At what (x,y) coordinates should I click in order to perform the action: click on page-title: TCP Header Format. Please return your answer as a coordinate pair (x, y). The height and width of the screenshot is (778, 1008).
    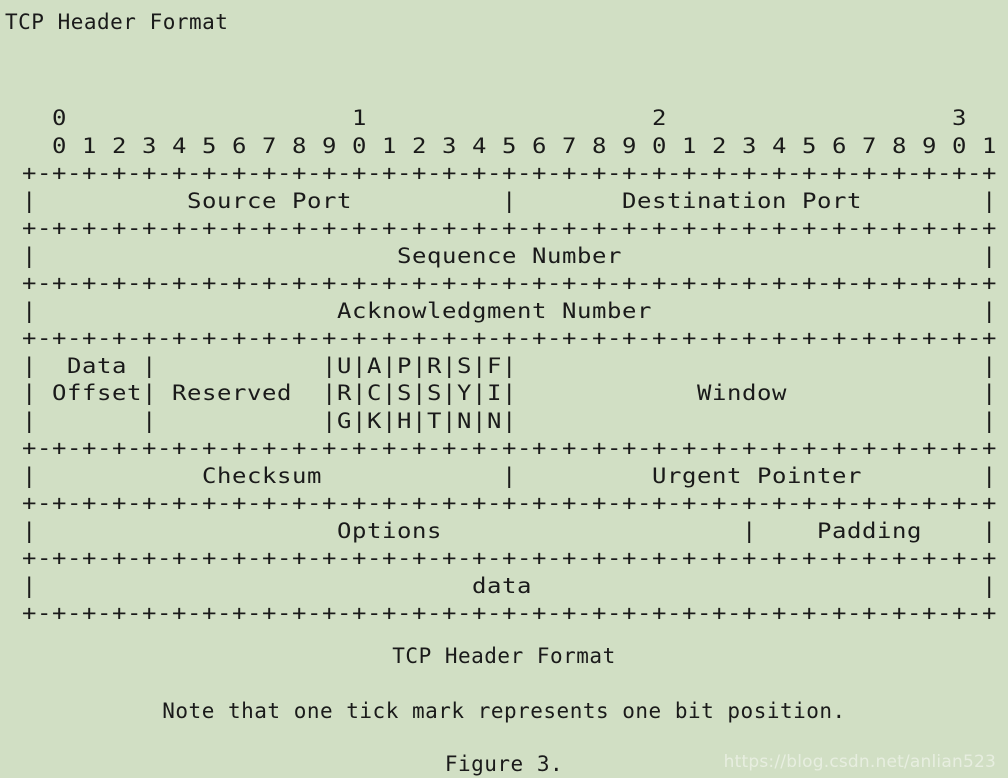
    Looking at the image, I should click on (117, 22).